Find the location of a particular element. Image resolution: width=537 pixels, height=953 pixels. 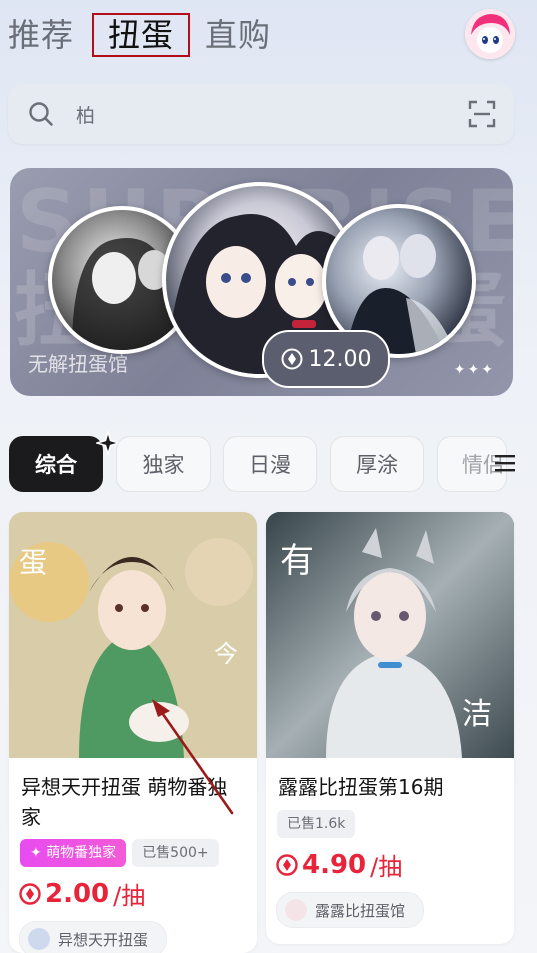

sparkle-icon: ✦✦✦ is located at coordinates (474, 370).